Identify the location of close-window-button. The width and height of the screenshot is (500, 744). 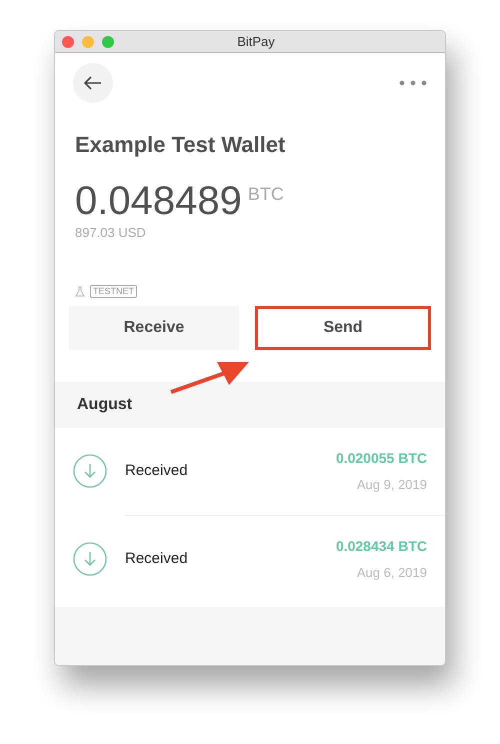
(68, 42).